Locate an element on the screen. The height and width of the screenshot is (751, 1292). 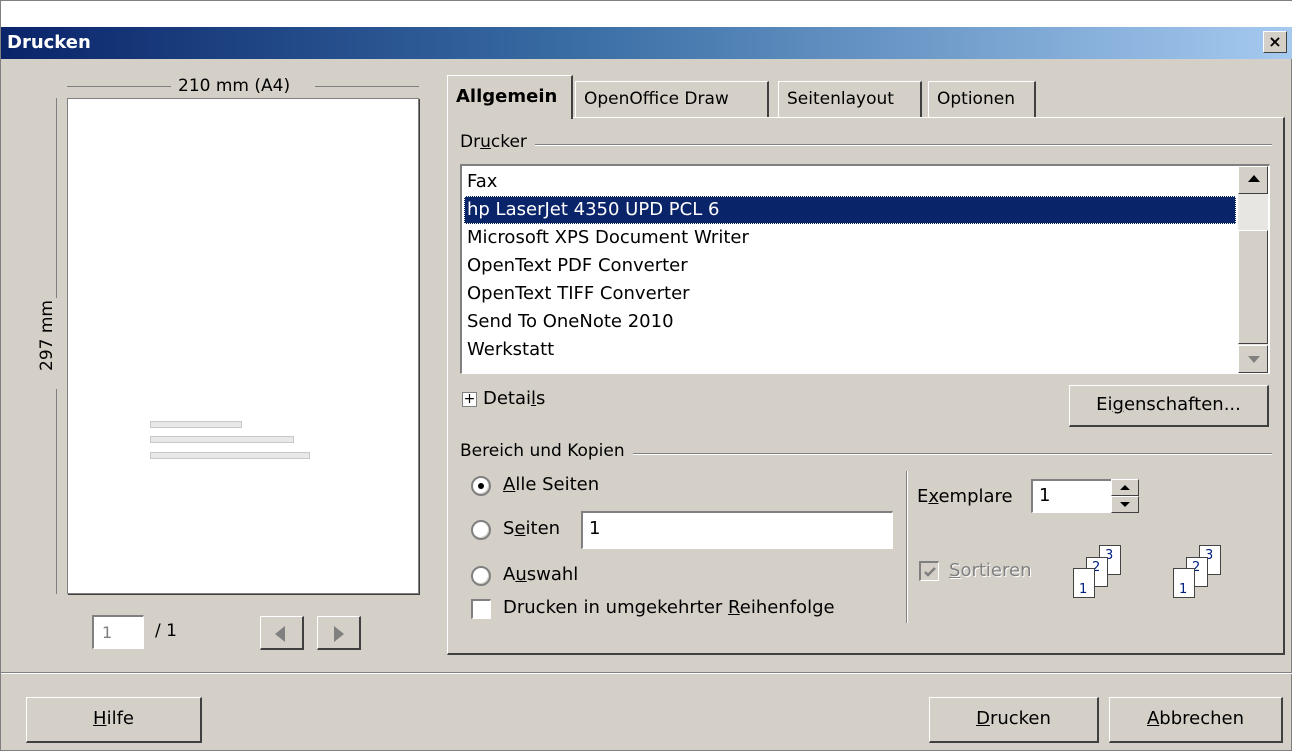
cancel-button: Abbrechen is located at coordinates (1196, 720).